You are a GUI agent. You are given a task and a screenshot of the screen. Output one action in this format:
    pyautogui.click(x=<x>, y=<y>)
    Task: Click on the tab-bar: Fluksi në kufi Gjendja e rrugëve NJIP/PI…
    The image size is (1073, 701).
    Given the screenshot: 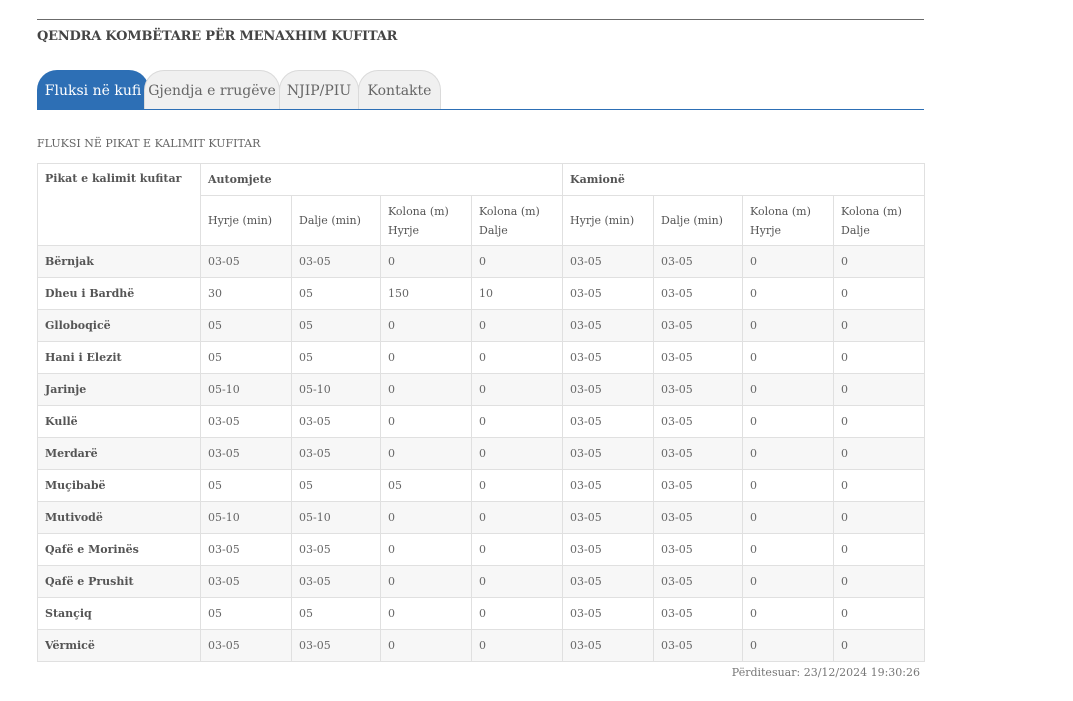 What is the action you would take?
    pyautogui.click(x=480, y=90)
    